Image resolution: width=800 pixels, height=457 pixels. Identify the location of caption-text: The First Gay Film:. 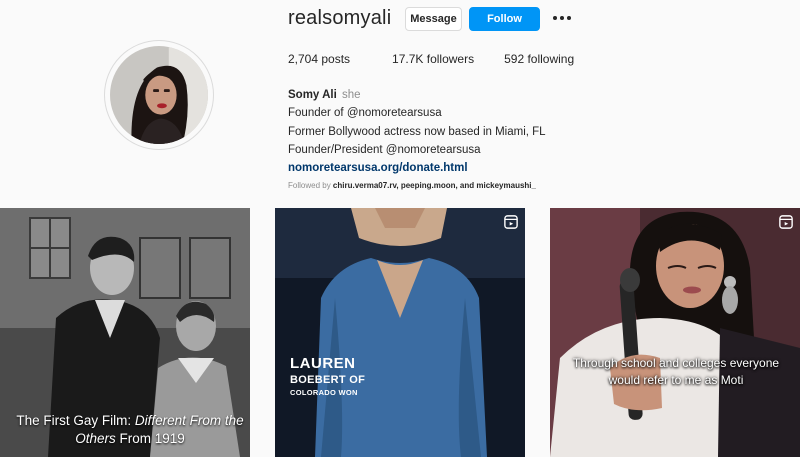
(75, 420).